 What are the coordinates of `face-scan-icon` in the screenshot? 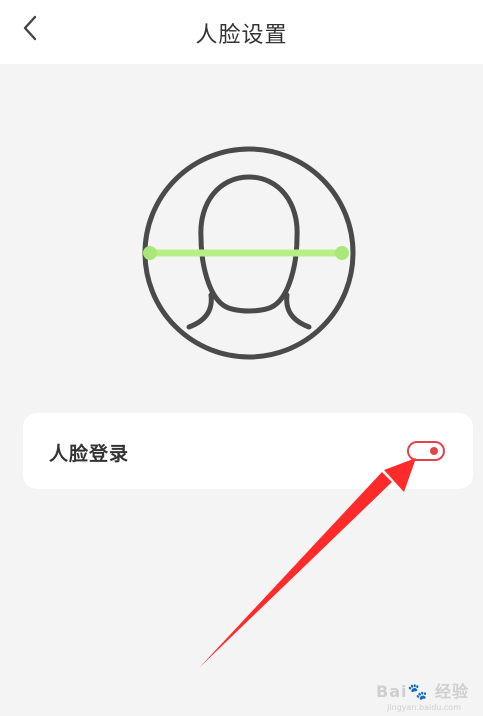 It's located at (249, 253).